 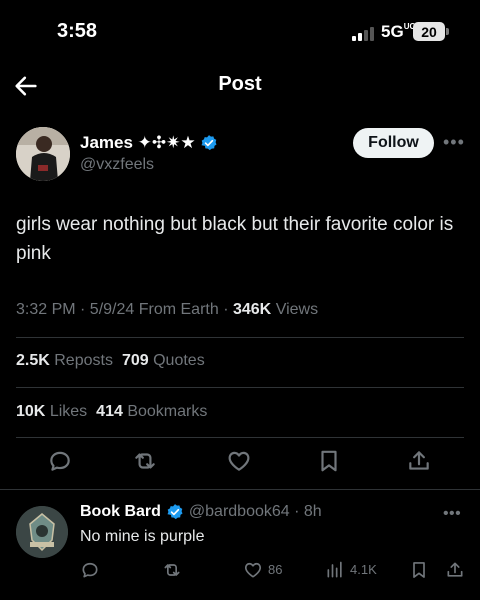 What do you see at coordinates (151, 412) in the screenshot?
I see `bookmarks-stat: 414 Bookmarks` at bounding box center [151, 412].